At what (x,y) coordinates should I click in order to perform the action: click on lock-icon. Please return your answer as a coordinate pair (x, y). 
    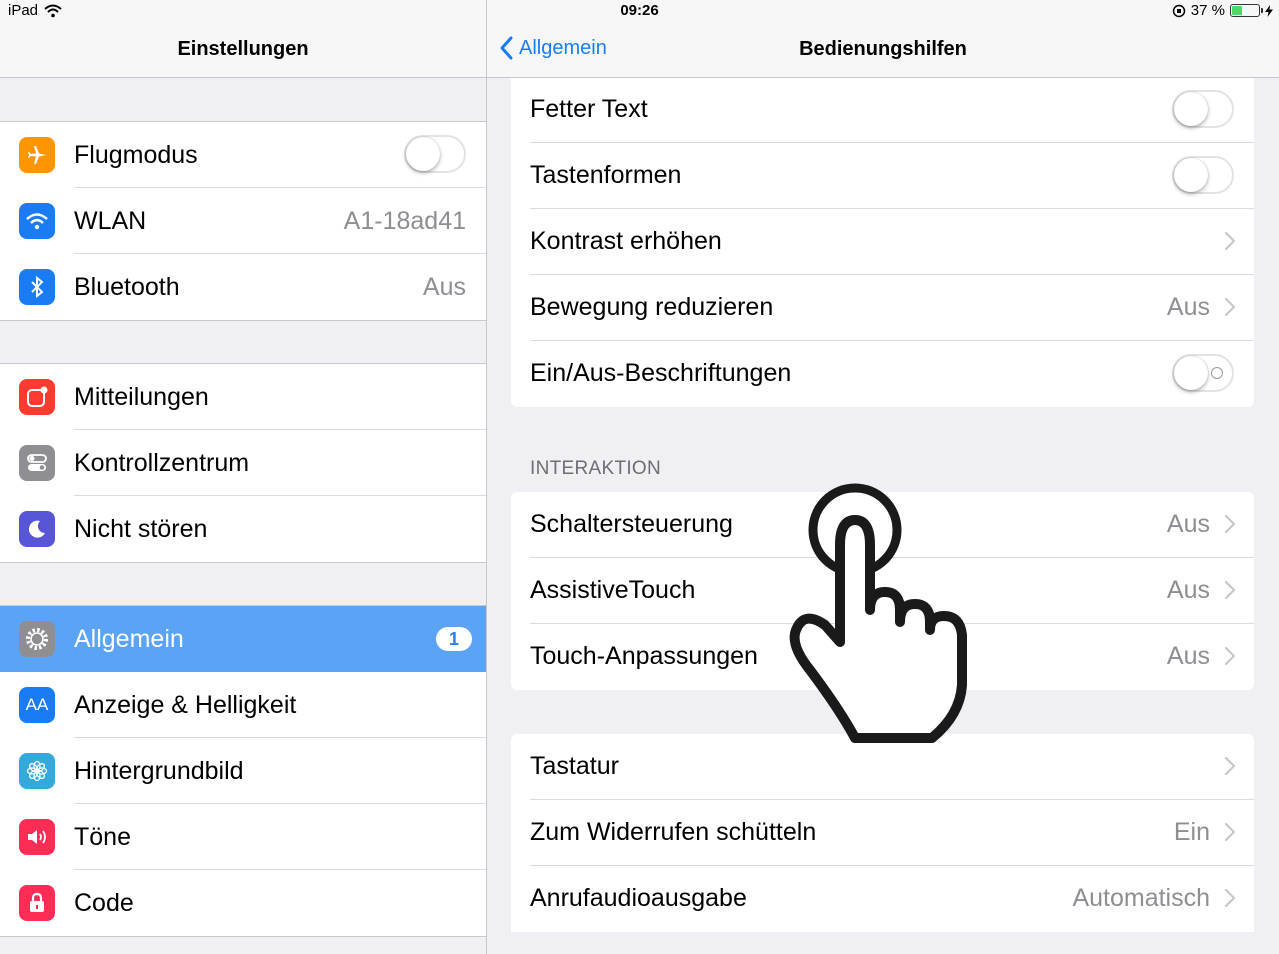
    Looking at the image, I should click on (37, 903).